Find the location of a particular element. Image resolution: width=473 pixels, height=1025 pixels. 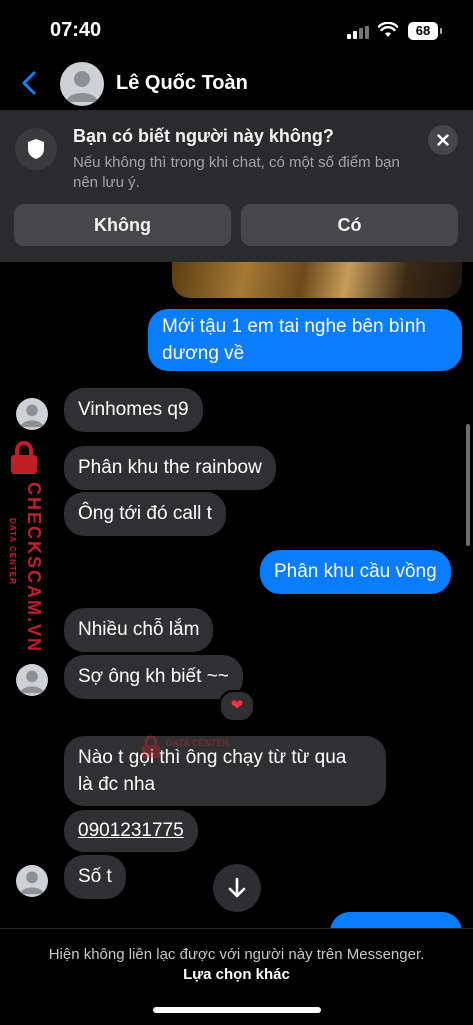

message-incoming: Phân khu the rainbow is located at coordinates (170, 468).